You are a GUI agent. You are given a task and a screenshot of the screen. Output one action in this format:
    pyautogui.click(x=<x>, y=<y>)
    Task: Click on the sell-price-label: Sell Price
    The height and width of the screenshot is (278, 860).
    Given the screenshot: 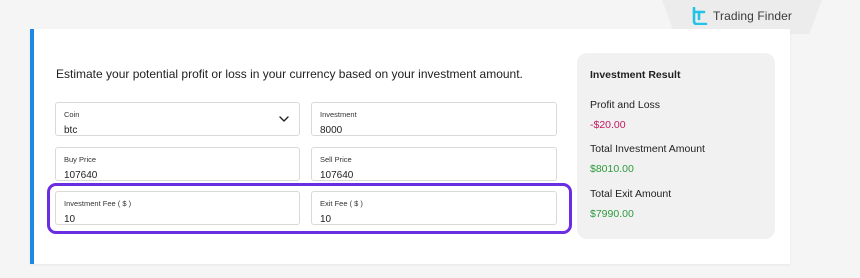 What is the action you would take?
    pyautogui.click(x=336, y=159)
    